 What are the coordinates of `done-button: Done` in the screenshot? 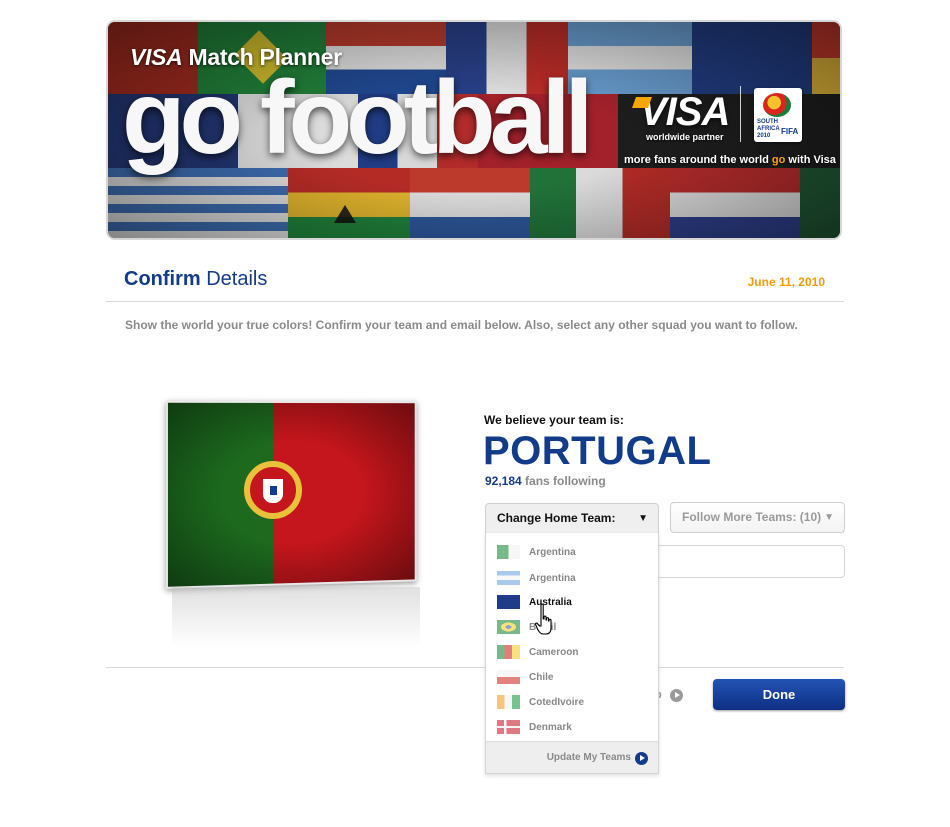 It's located at (779, 694).